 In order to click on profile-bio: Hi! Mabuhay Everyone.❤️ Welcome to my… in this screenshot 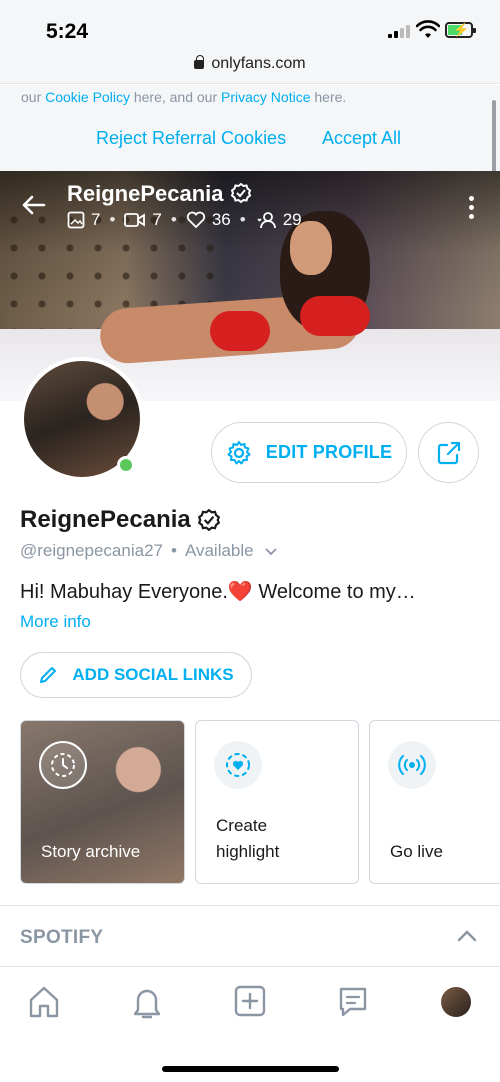, I will do `click(218, 591)`.